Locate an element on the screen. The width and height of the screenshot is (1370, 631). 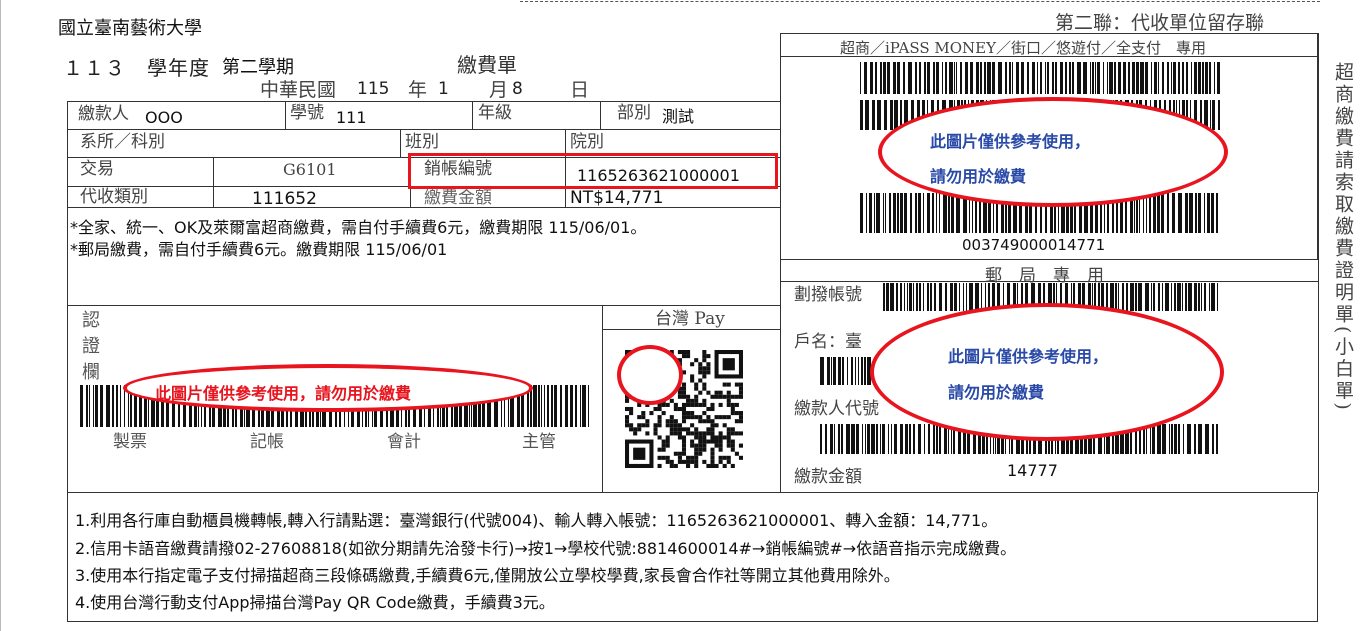
post-notice-line1: 此圖片僅供參考使用， is located at coordinates (1028, 356).